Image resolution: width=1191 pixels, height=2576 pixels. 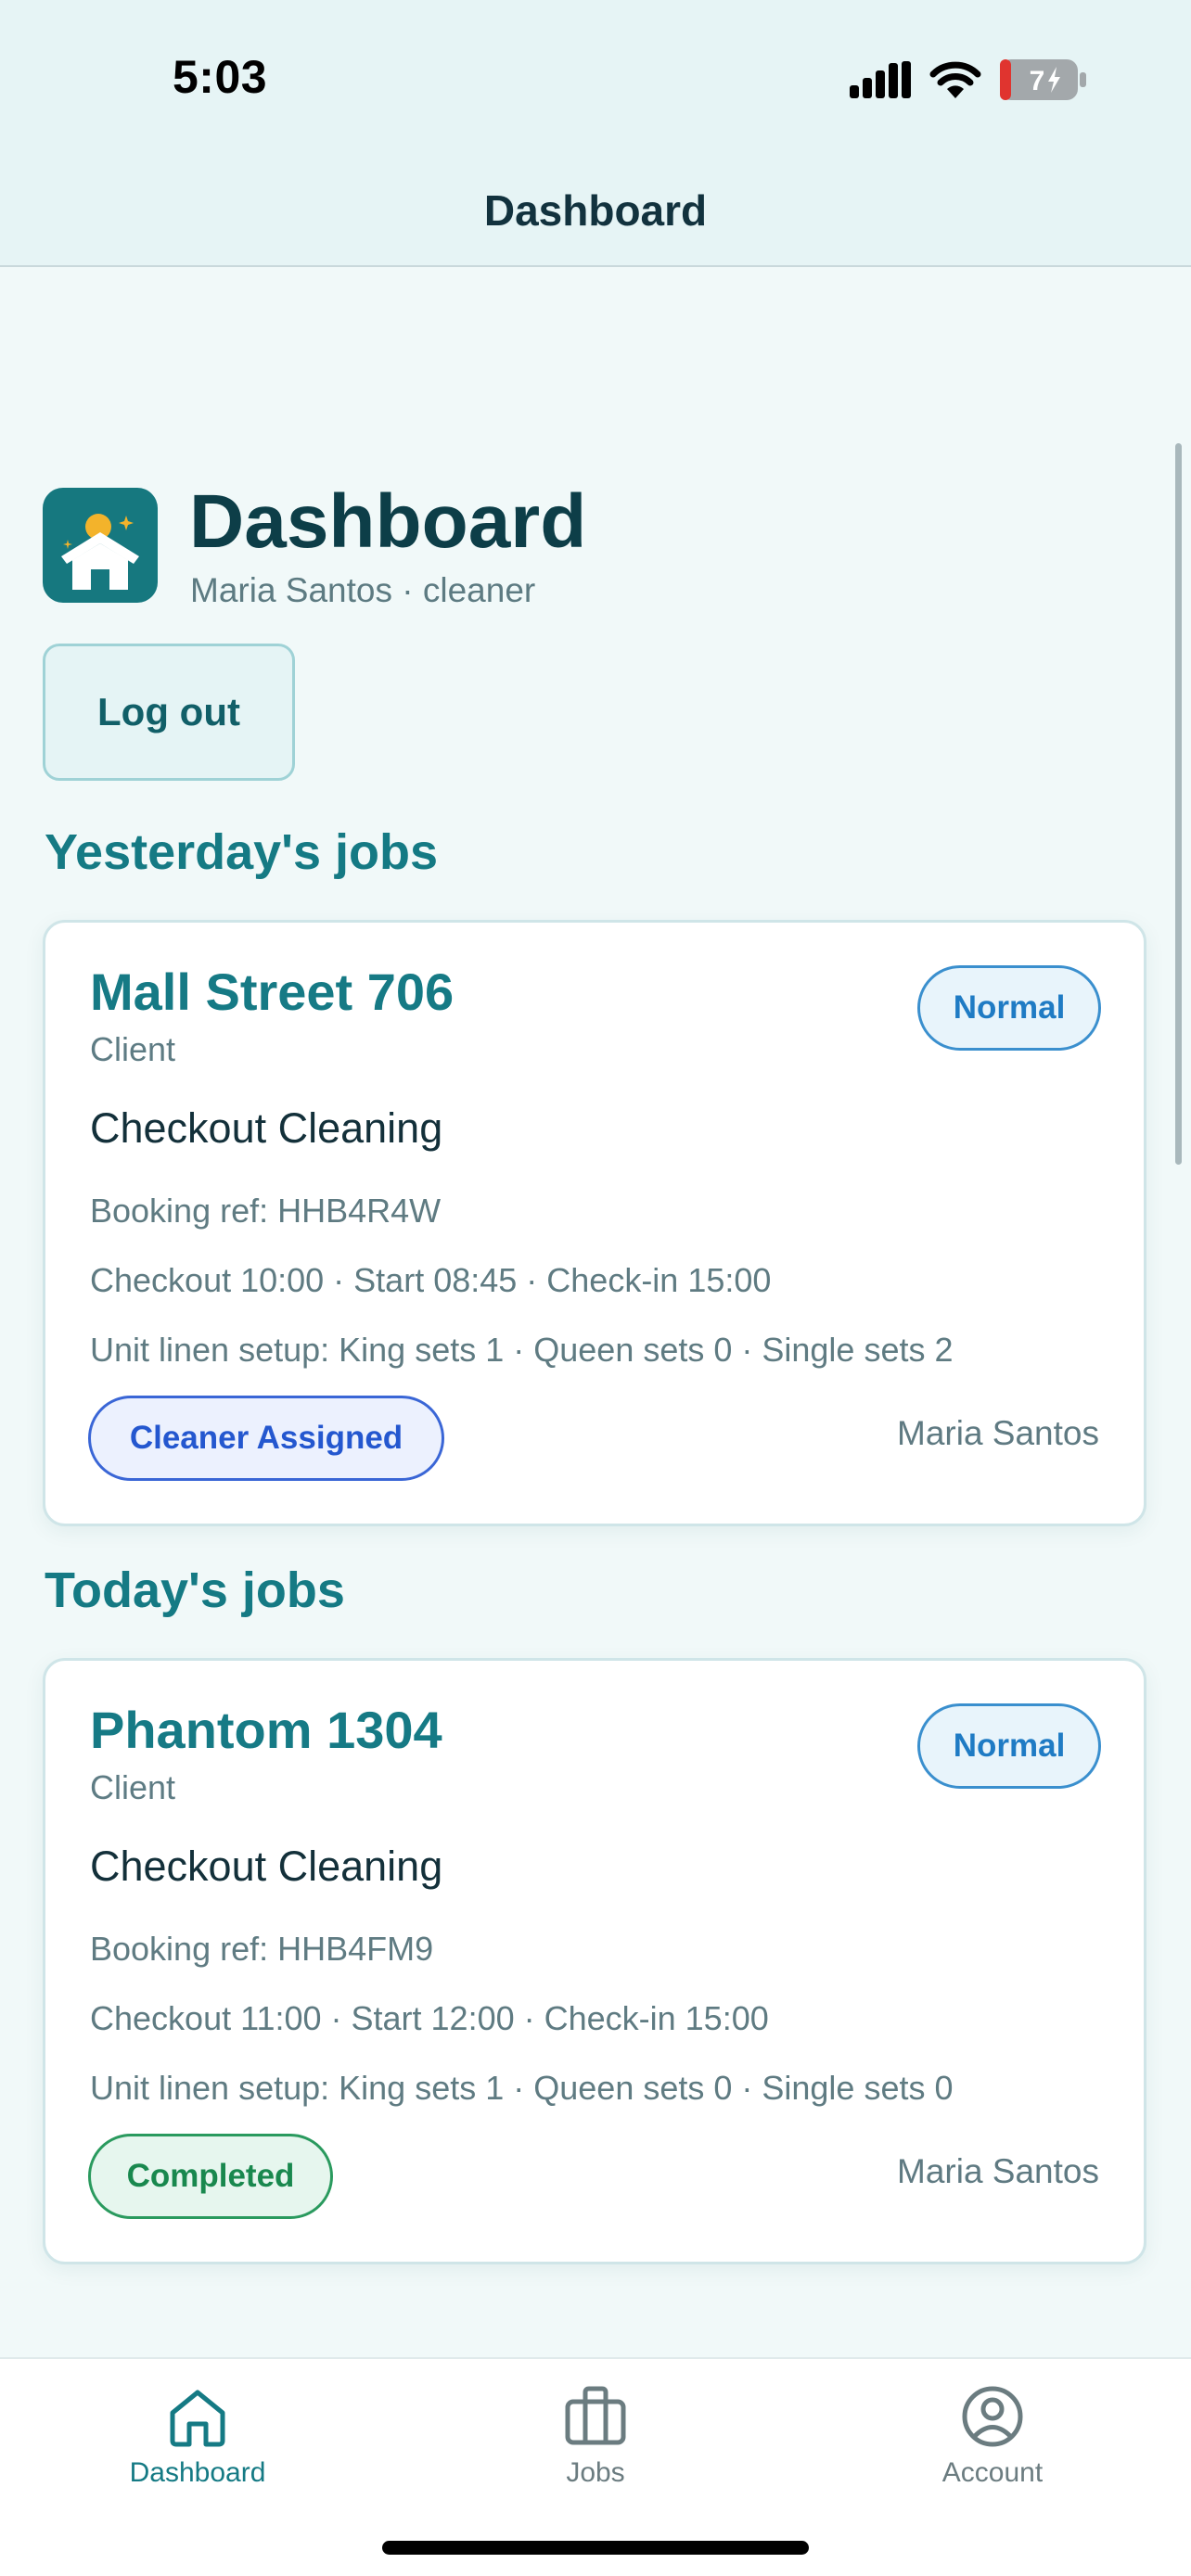 I want to click on tab-jobs: Jobs, so click(x=595, y=2447).